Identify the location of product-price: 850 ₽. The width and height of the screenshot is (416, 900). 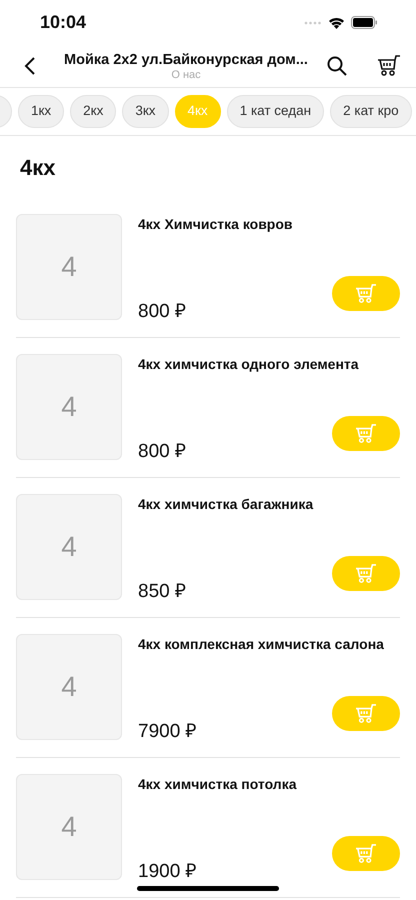
(162, 592).